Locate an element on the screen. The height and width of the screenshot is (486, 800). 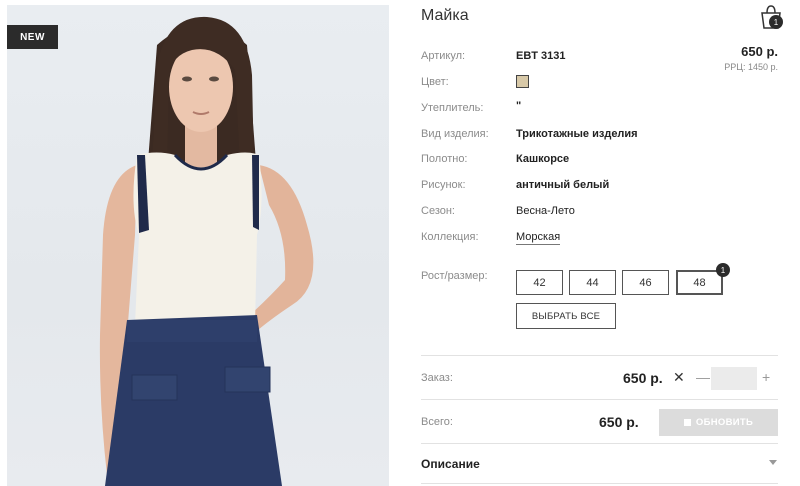
spec-label-fabric: Полотно: is located at coordinates (444, 159).